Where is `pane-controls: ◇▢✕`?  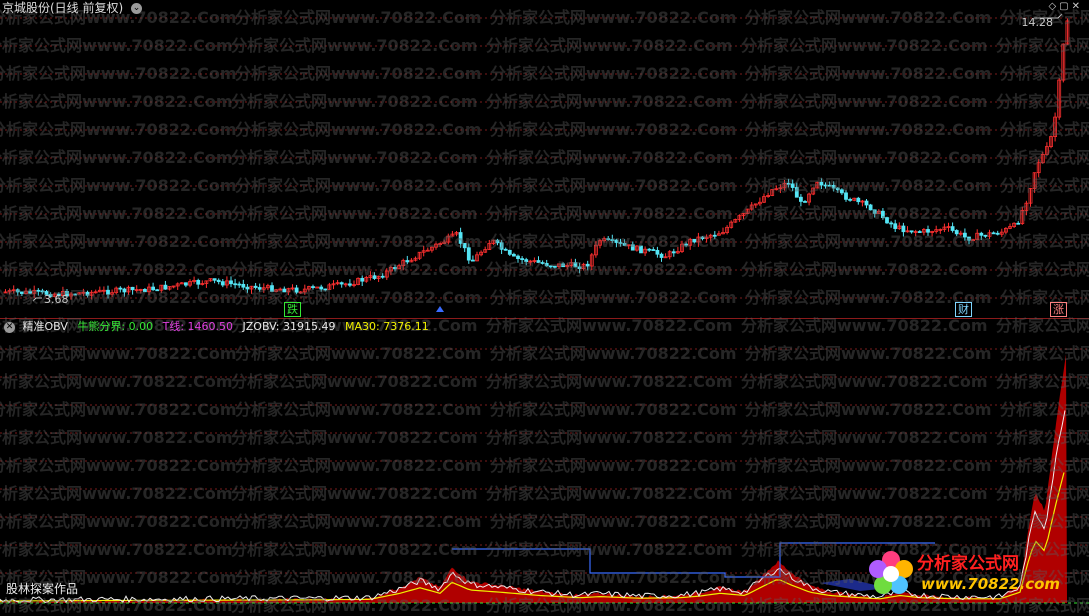
pane-controls: ◇▢✕ is located at coordinates (1065, 6).